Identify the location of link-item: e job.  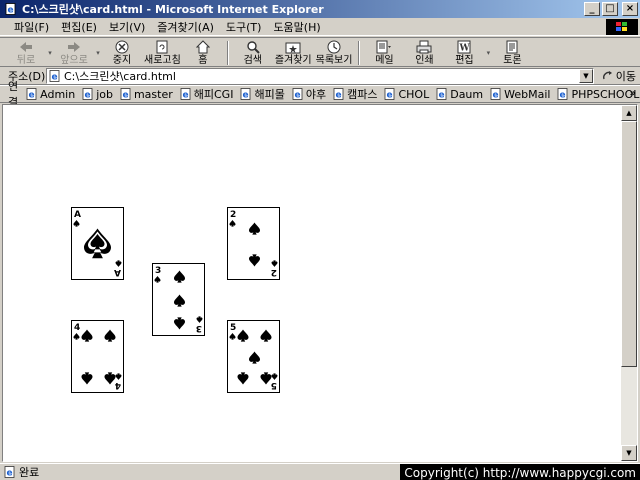
(97, 94).